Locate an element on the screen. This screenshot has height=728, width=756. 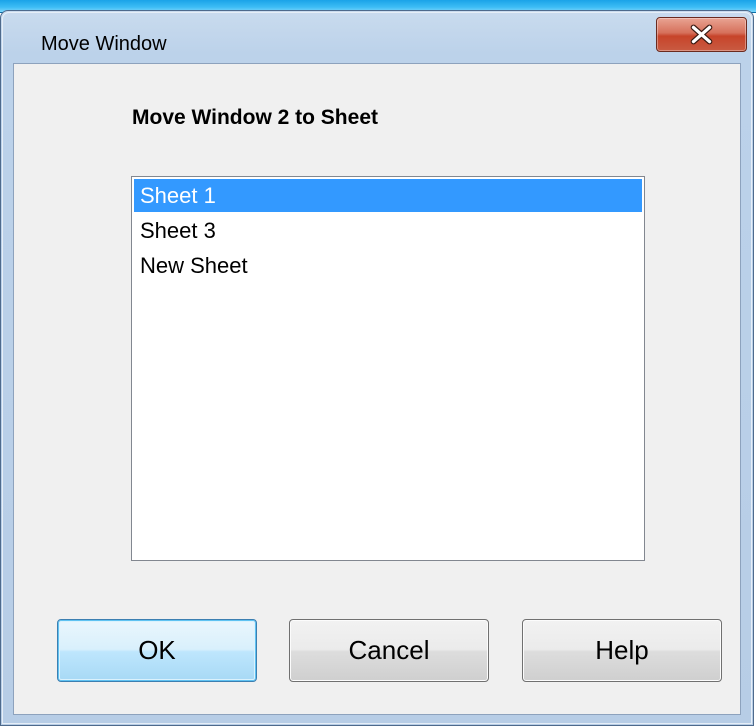
help-button: Help is located at coordinates (622, 650).